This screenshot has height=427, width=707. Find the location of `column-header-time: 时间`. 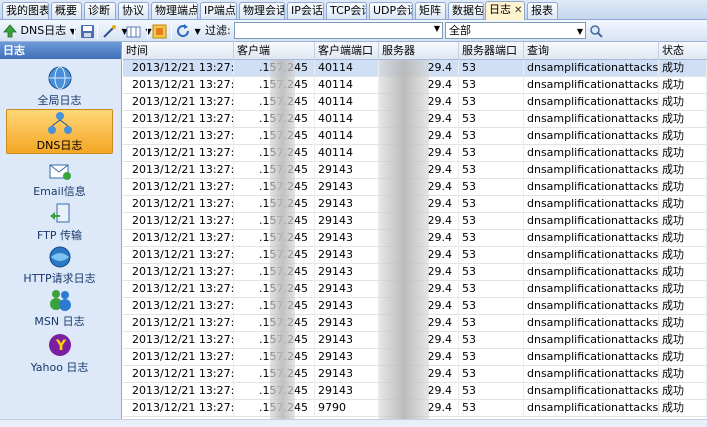

column-header-time: 时间 is located at coordinates (178, 51).